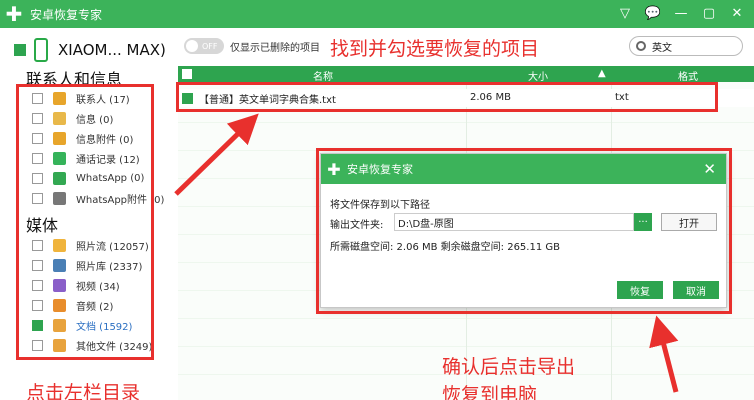 The image size is (754, 400). Describe the element at coordinates (709, 13) in the screenshot. I see `maximize-icon: ▢` at that location.